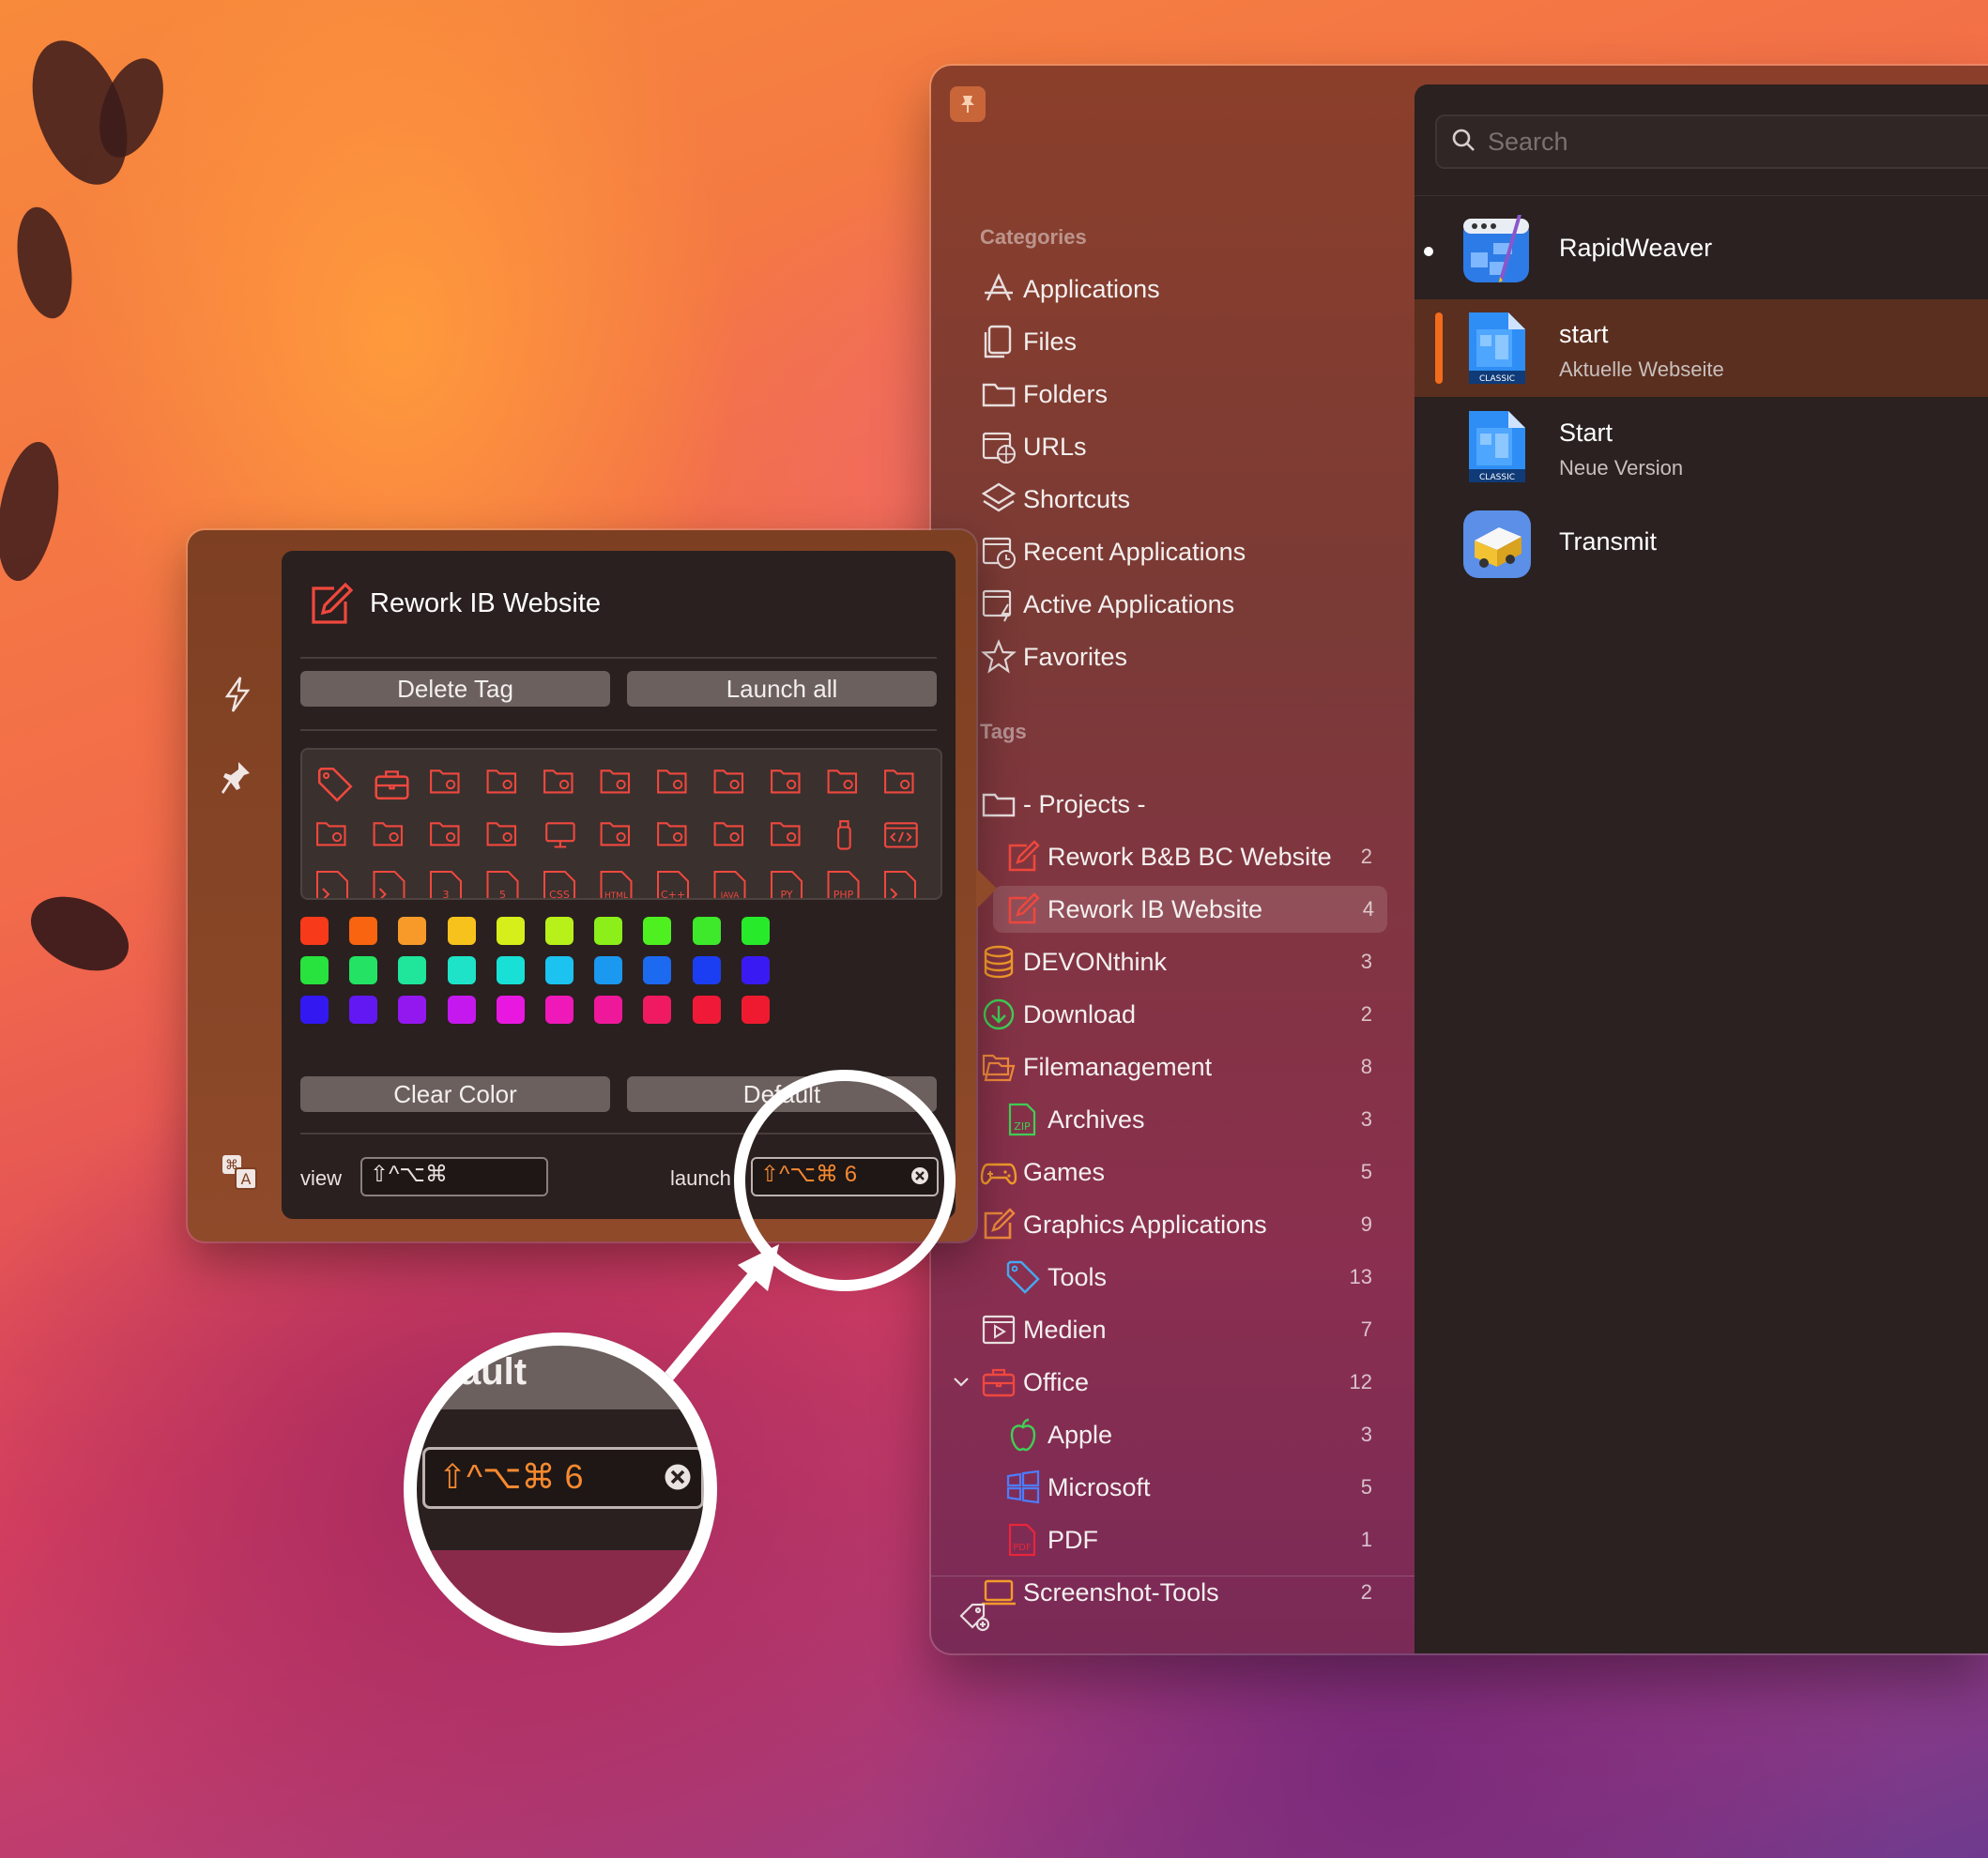  I want to click on folder-image-icon, so click(558, 781).